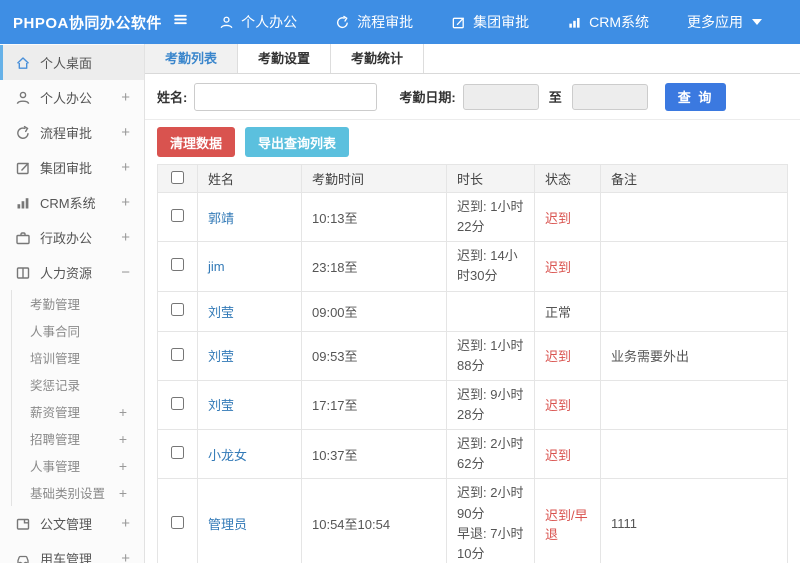 The image size is (800, 563). What do you see at coordinates (249, 266) in the screenshot?
I see `employee-name-link: jim` at bounding box center [249, 266].